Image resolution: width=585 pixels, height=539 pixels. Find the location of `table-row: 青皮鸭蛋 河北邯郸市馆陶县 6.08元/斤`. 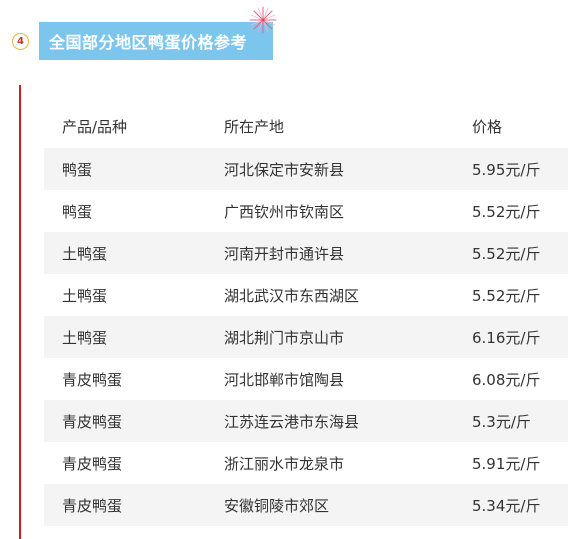

table-row: 青皮鸭蛋 河北邯郸市馆陶县 6.08元/斤 is located at coordinates (306, 379).